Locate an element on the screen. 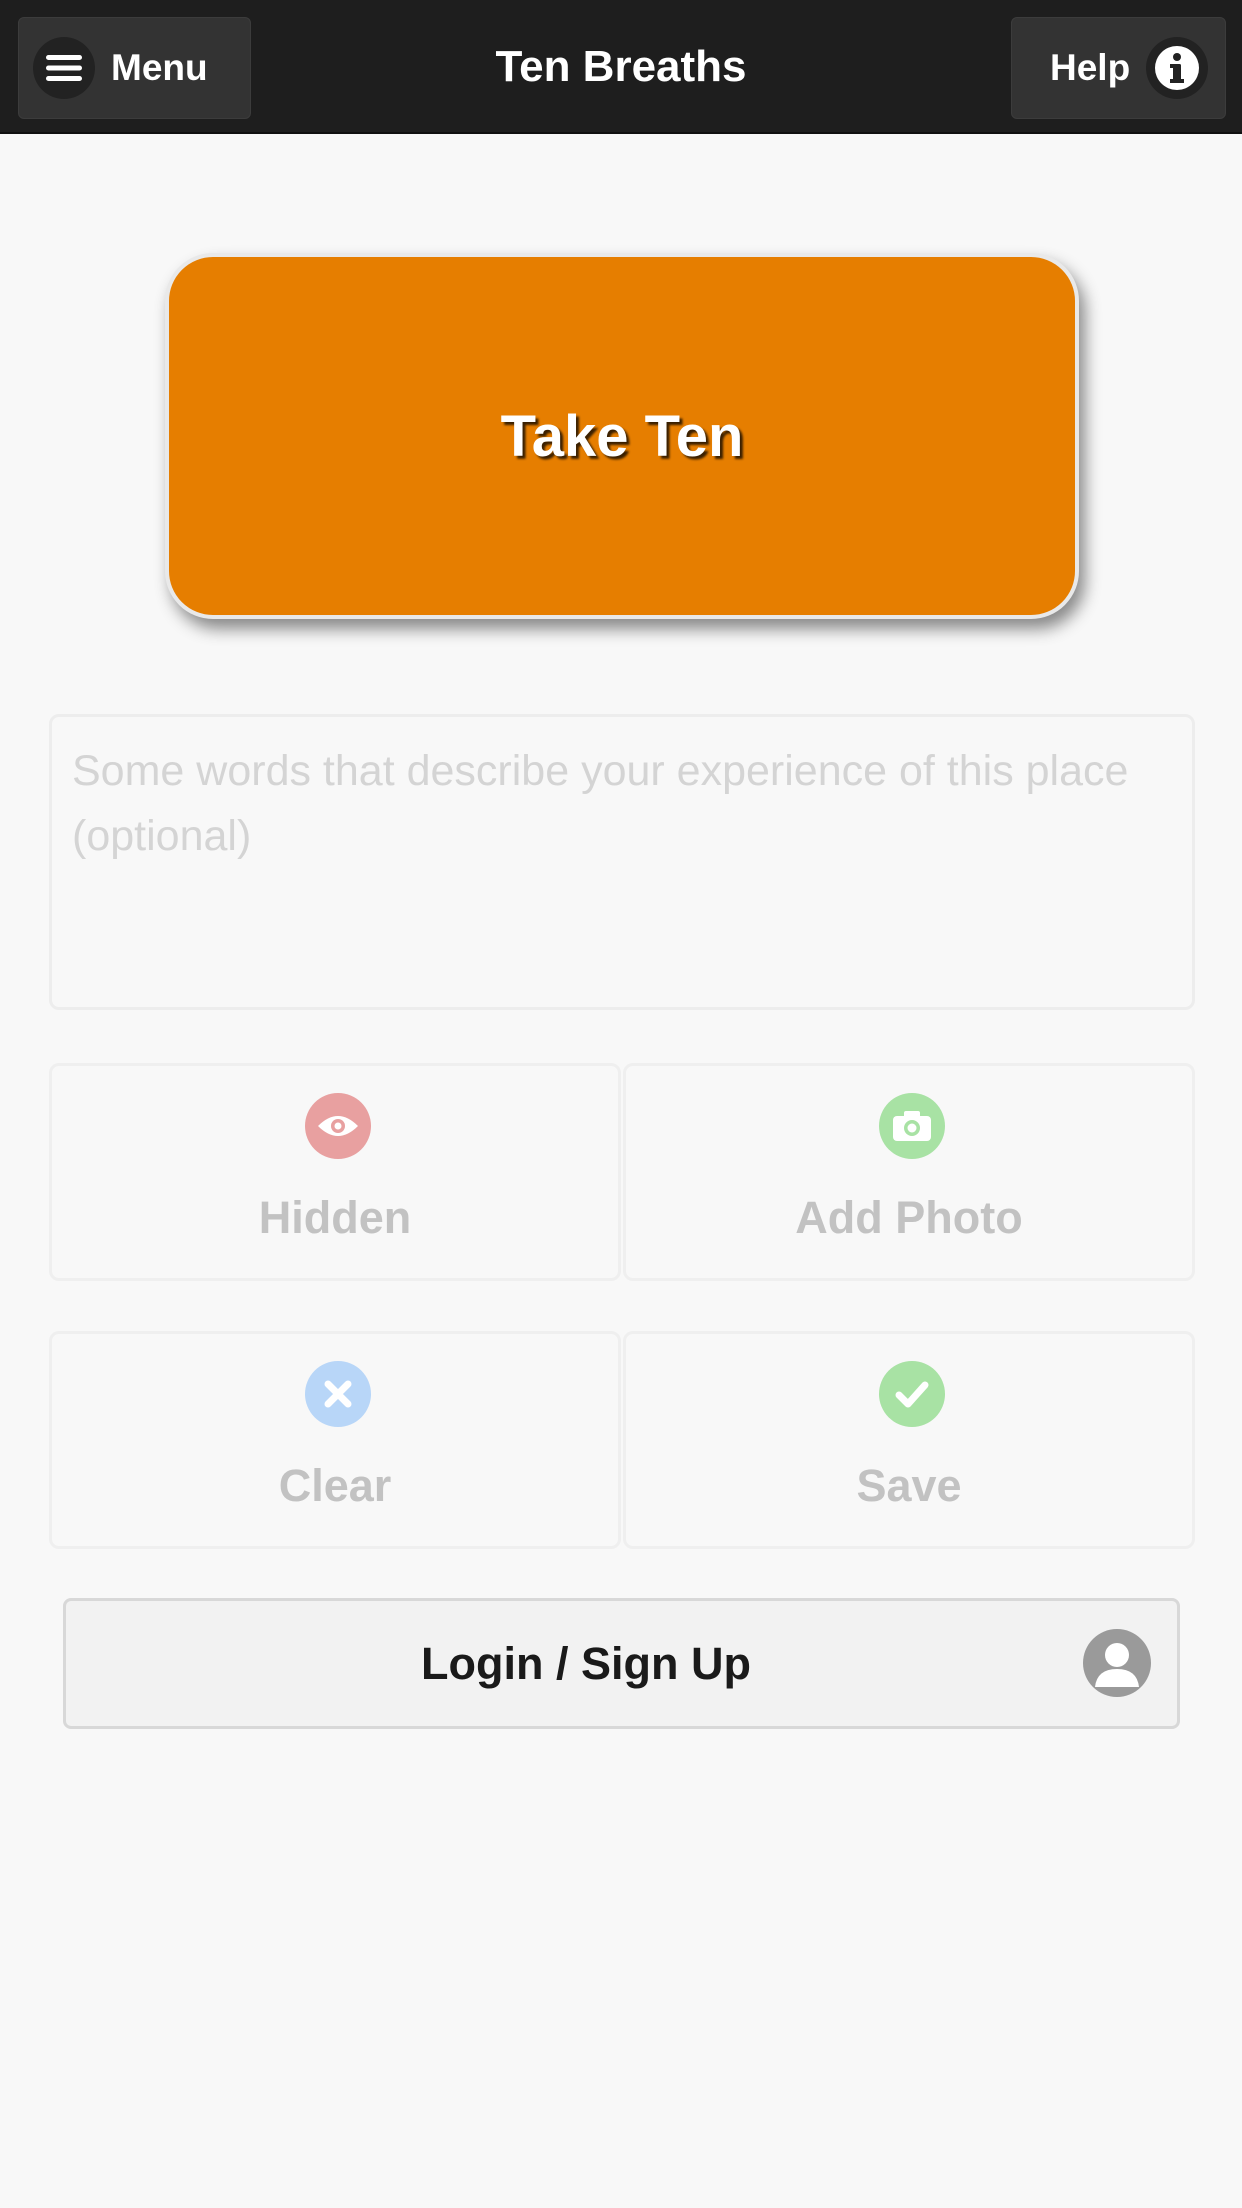  save-label: Save is located at coordinates (909, 1485).